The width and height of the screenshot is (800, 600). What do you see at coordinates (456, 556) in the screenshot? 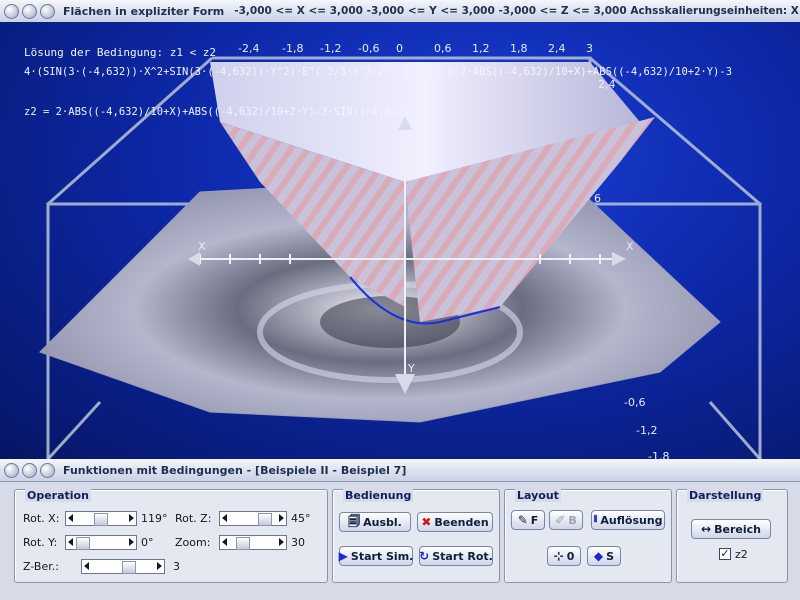
I see `start-rot-button: ↻ Start Rot.` at bounding box center [456, 556].